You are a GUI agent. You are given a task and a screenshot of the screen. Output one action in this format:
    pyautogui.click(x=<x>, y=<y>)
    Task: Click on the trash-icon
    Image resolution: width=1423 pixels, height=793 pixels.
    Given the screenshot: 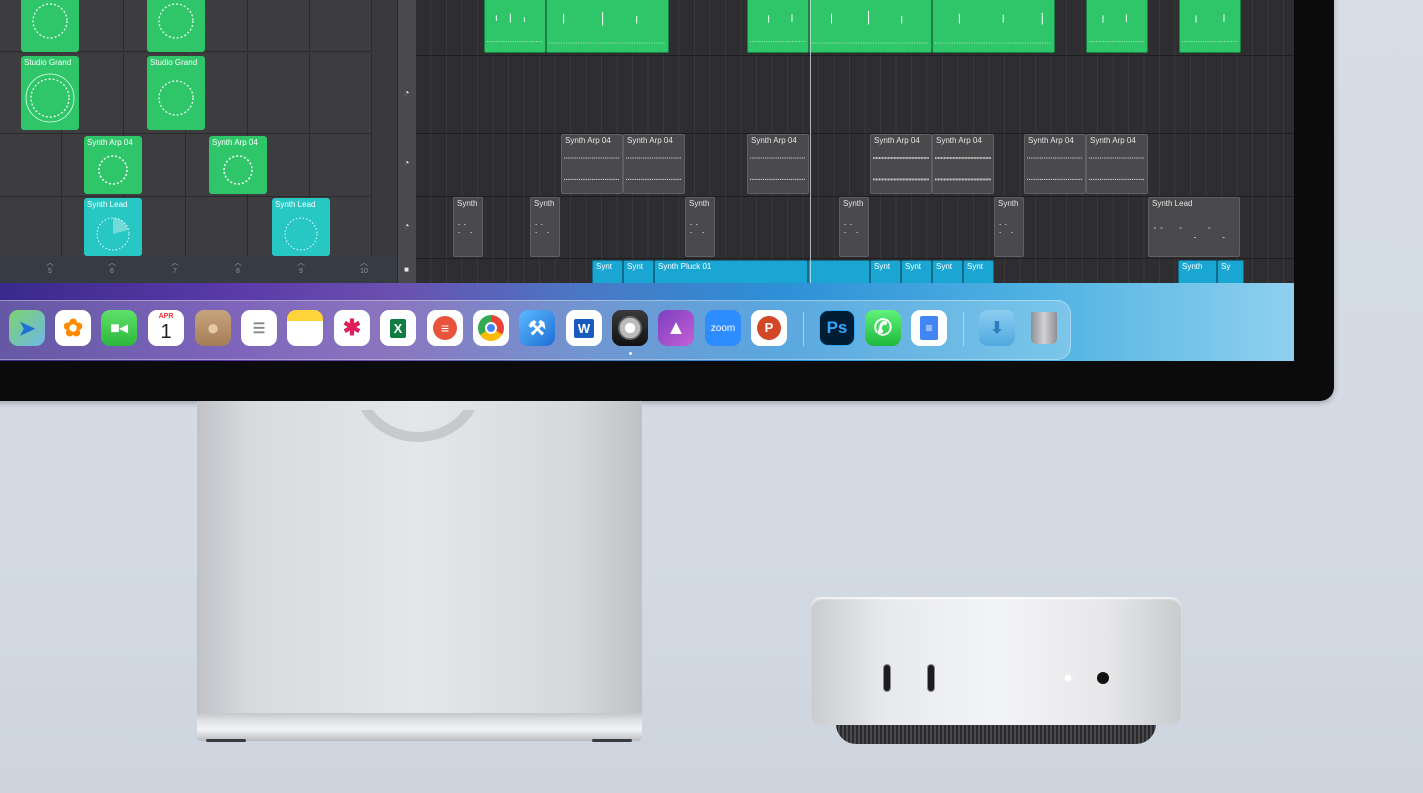 What is the action you would take?
    pyautogui.click(x=1044, y=328)
    